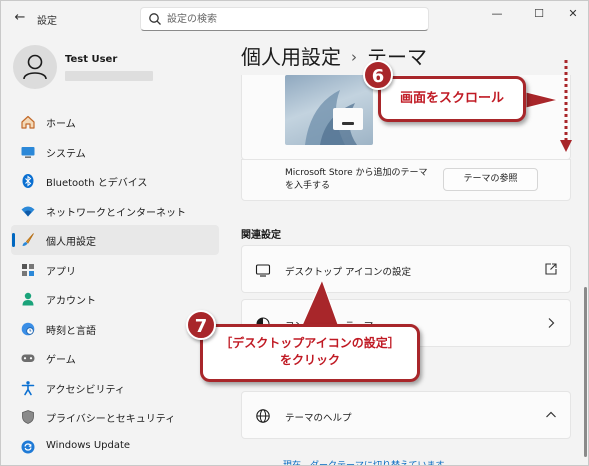  I want to click on search-box, so click(284, 19).